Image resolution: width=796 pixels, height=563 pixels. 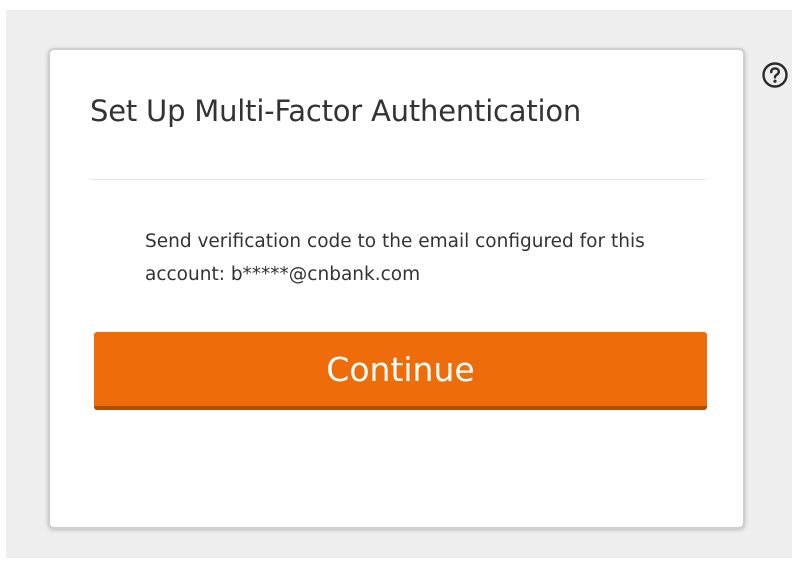 What do you see at coordinates (398, 179) in the screenshot?
I see `title-divider` at bounding box center [398, 179].